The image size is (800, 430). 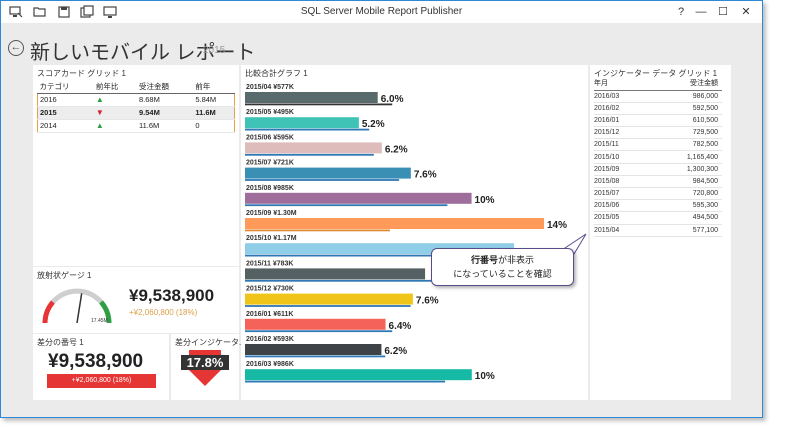 What do you see at coordinates (101, 381) in the screenshot?
I see `number-delta-badge: +¥2,060,800 (18%)` at bounding box center [101, 381].